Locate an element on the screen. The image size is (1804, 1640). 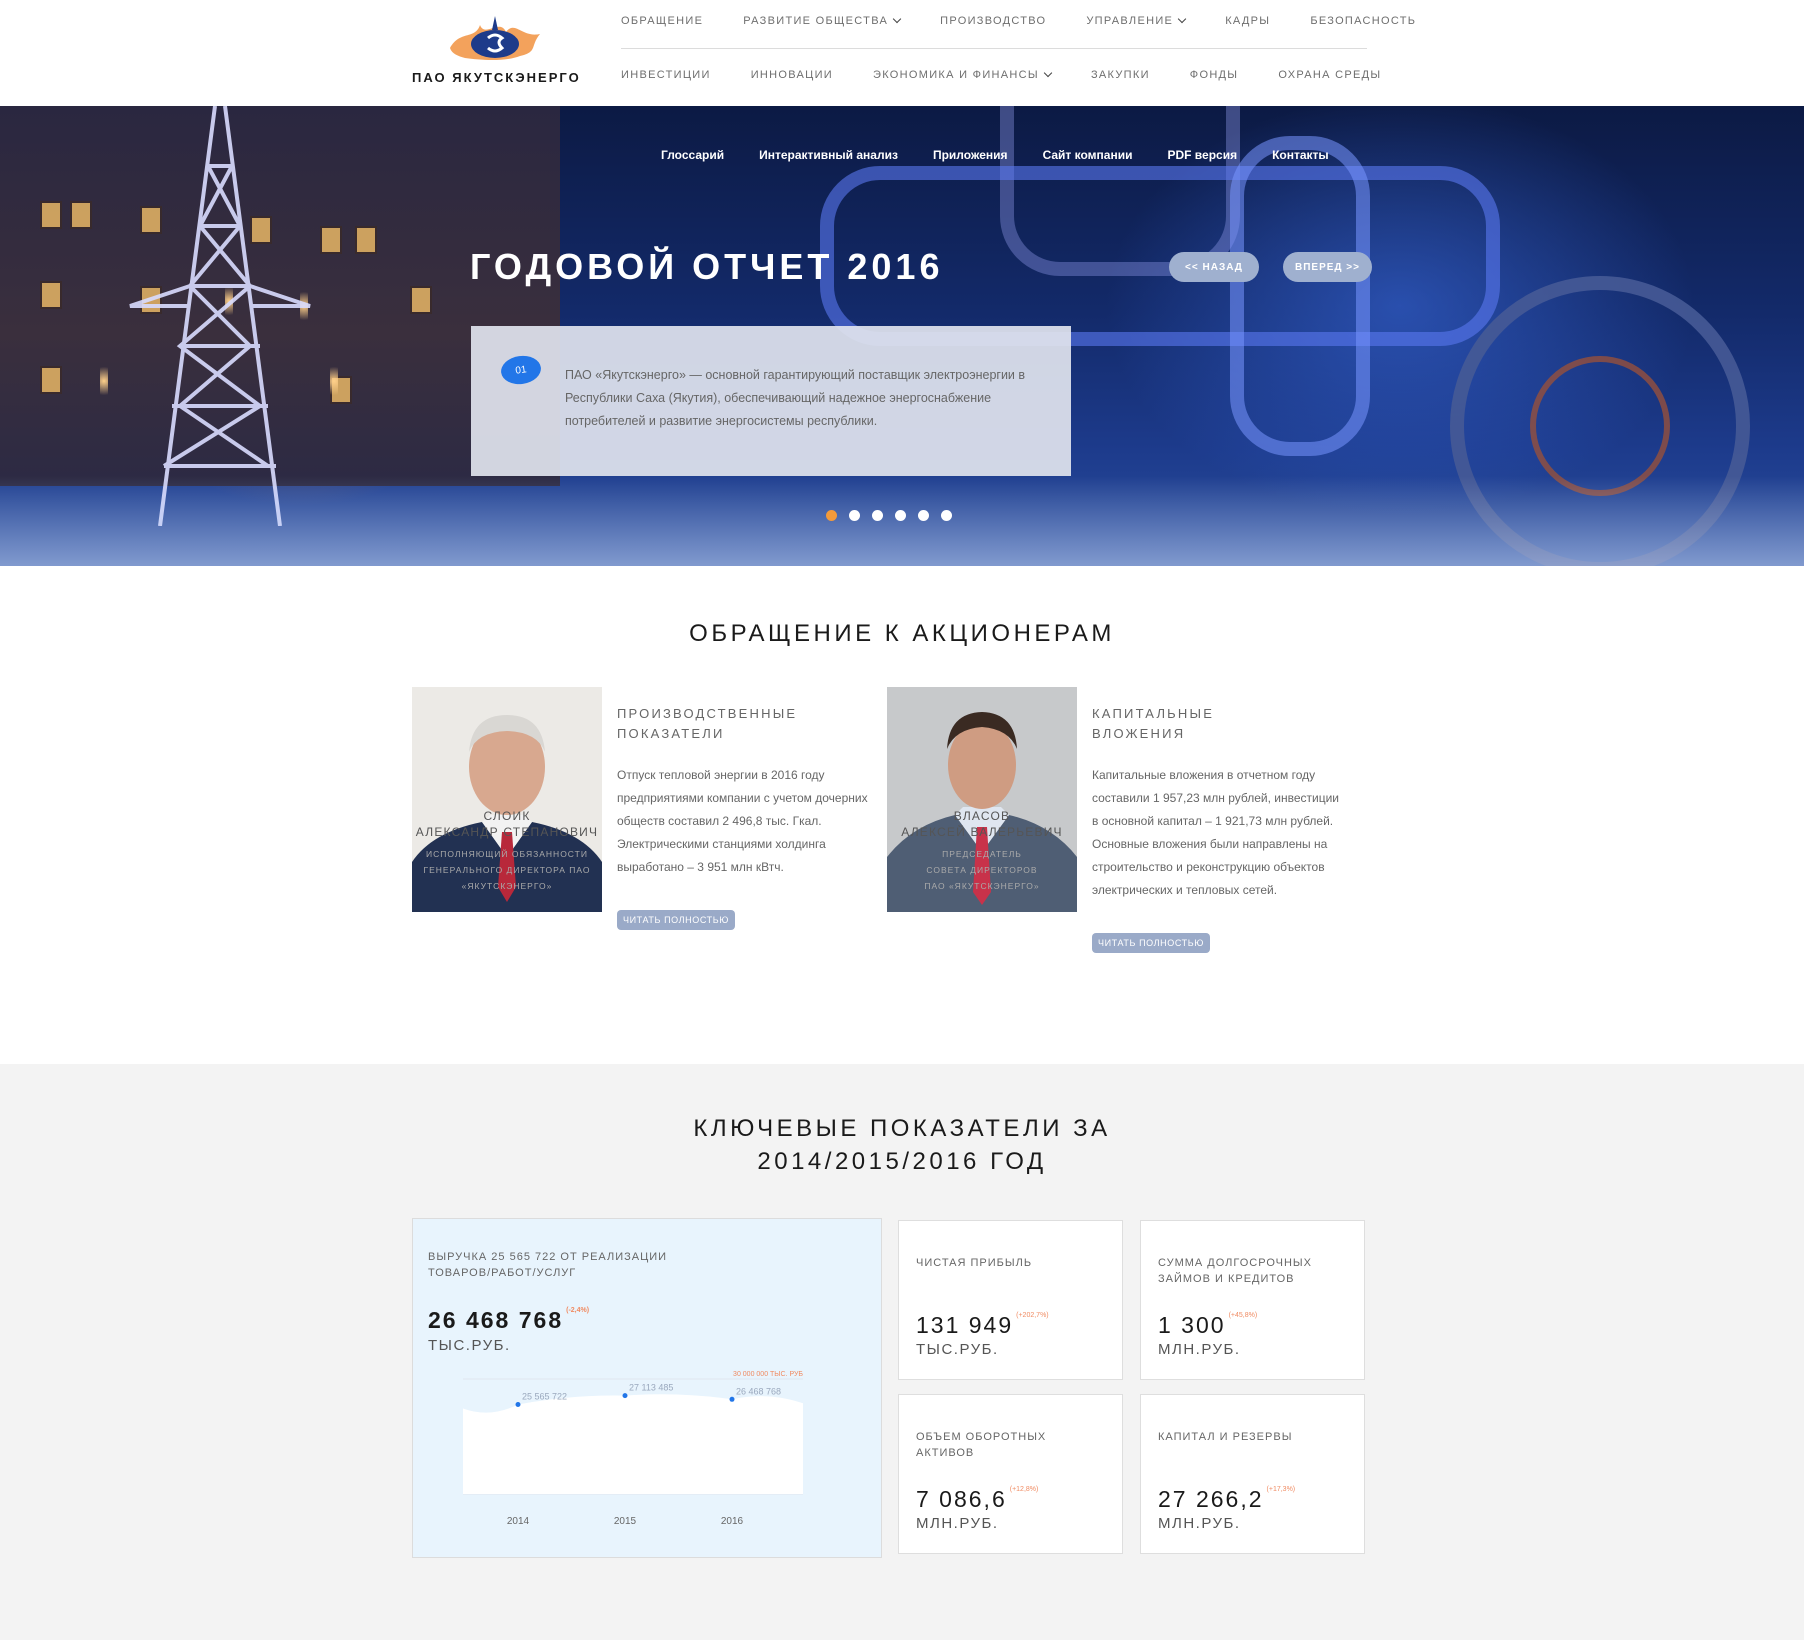
kpi-card-label: КАПИТАЛ И РЕЗЕРВЫ is located at coordinates (1225, 1437).